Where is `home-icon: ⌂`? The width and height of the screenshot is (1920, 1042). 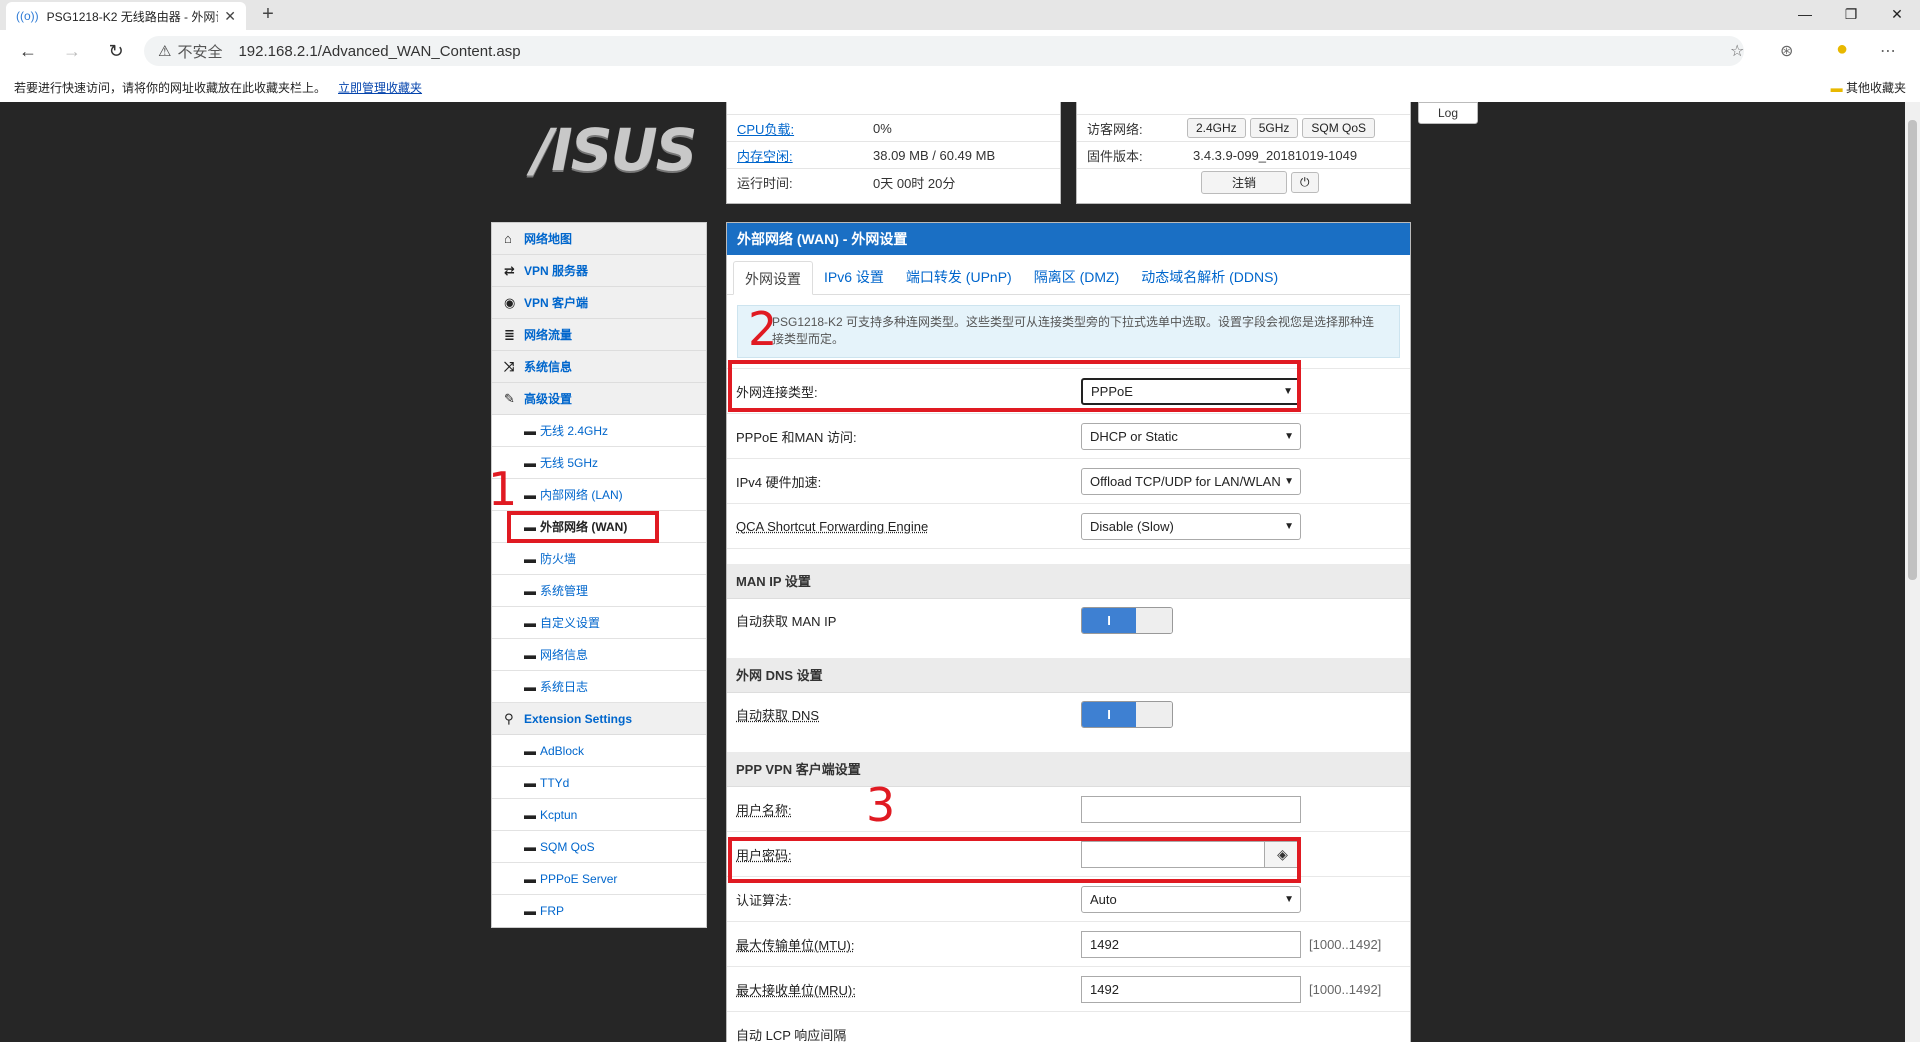
home-icon: ⌂ is located at coordinates (508, 238).